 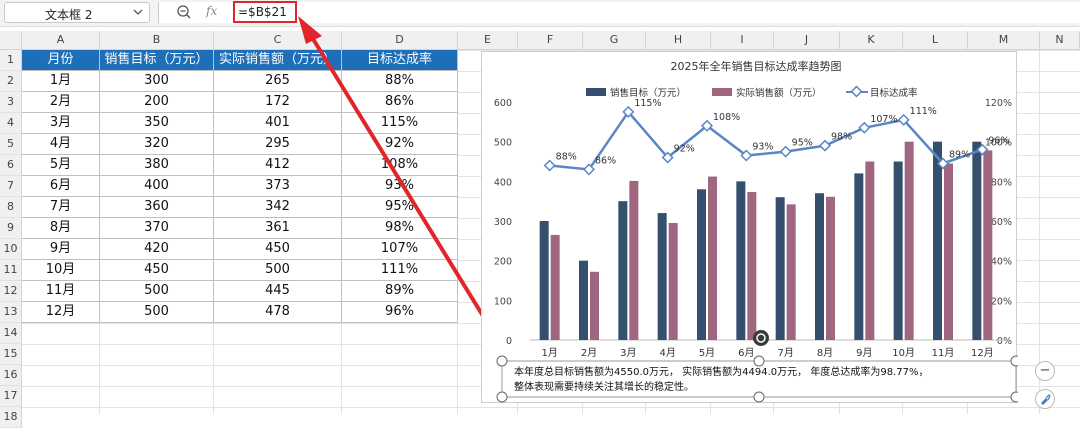 What do you see at coordinates (762, 147) in the screenshot?
I see `point-label: 93%` at bounding box center [762, 147].